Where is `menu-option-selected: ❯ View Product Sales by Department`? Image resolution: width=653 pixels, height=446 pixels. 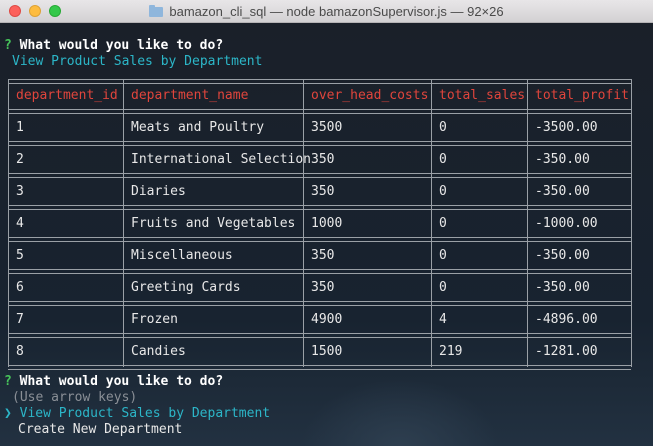
menu-option-selected: ❯ View Product Sales by Department is located at coordinates (137, 414).